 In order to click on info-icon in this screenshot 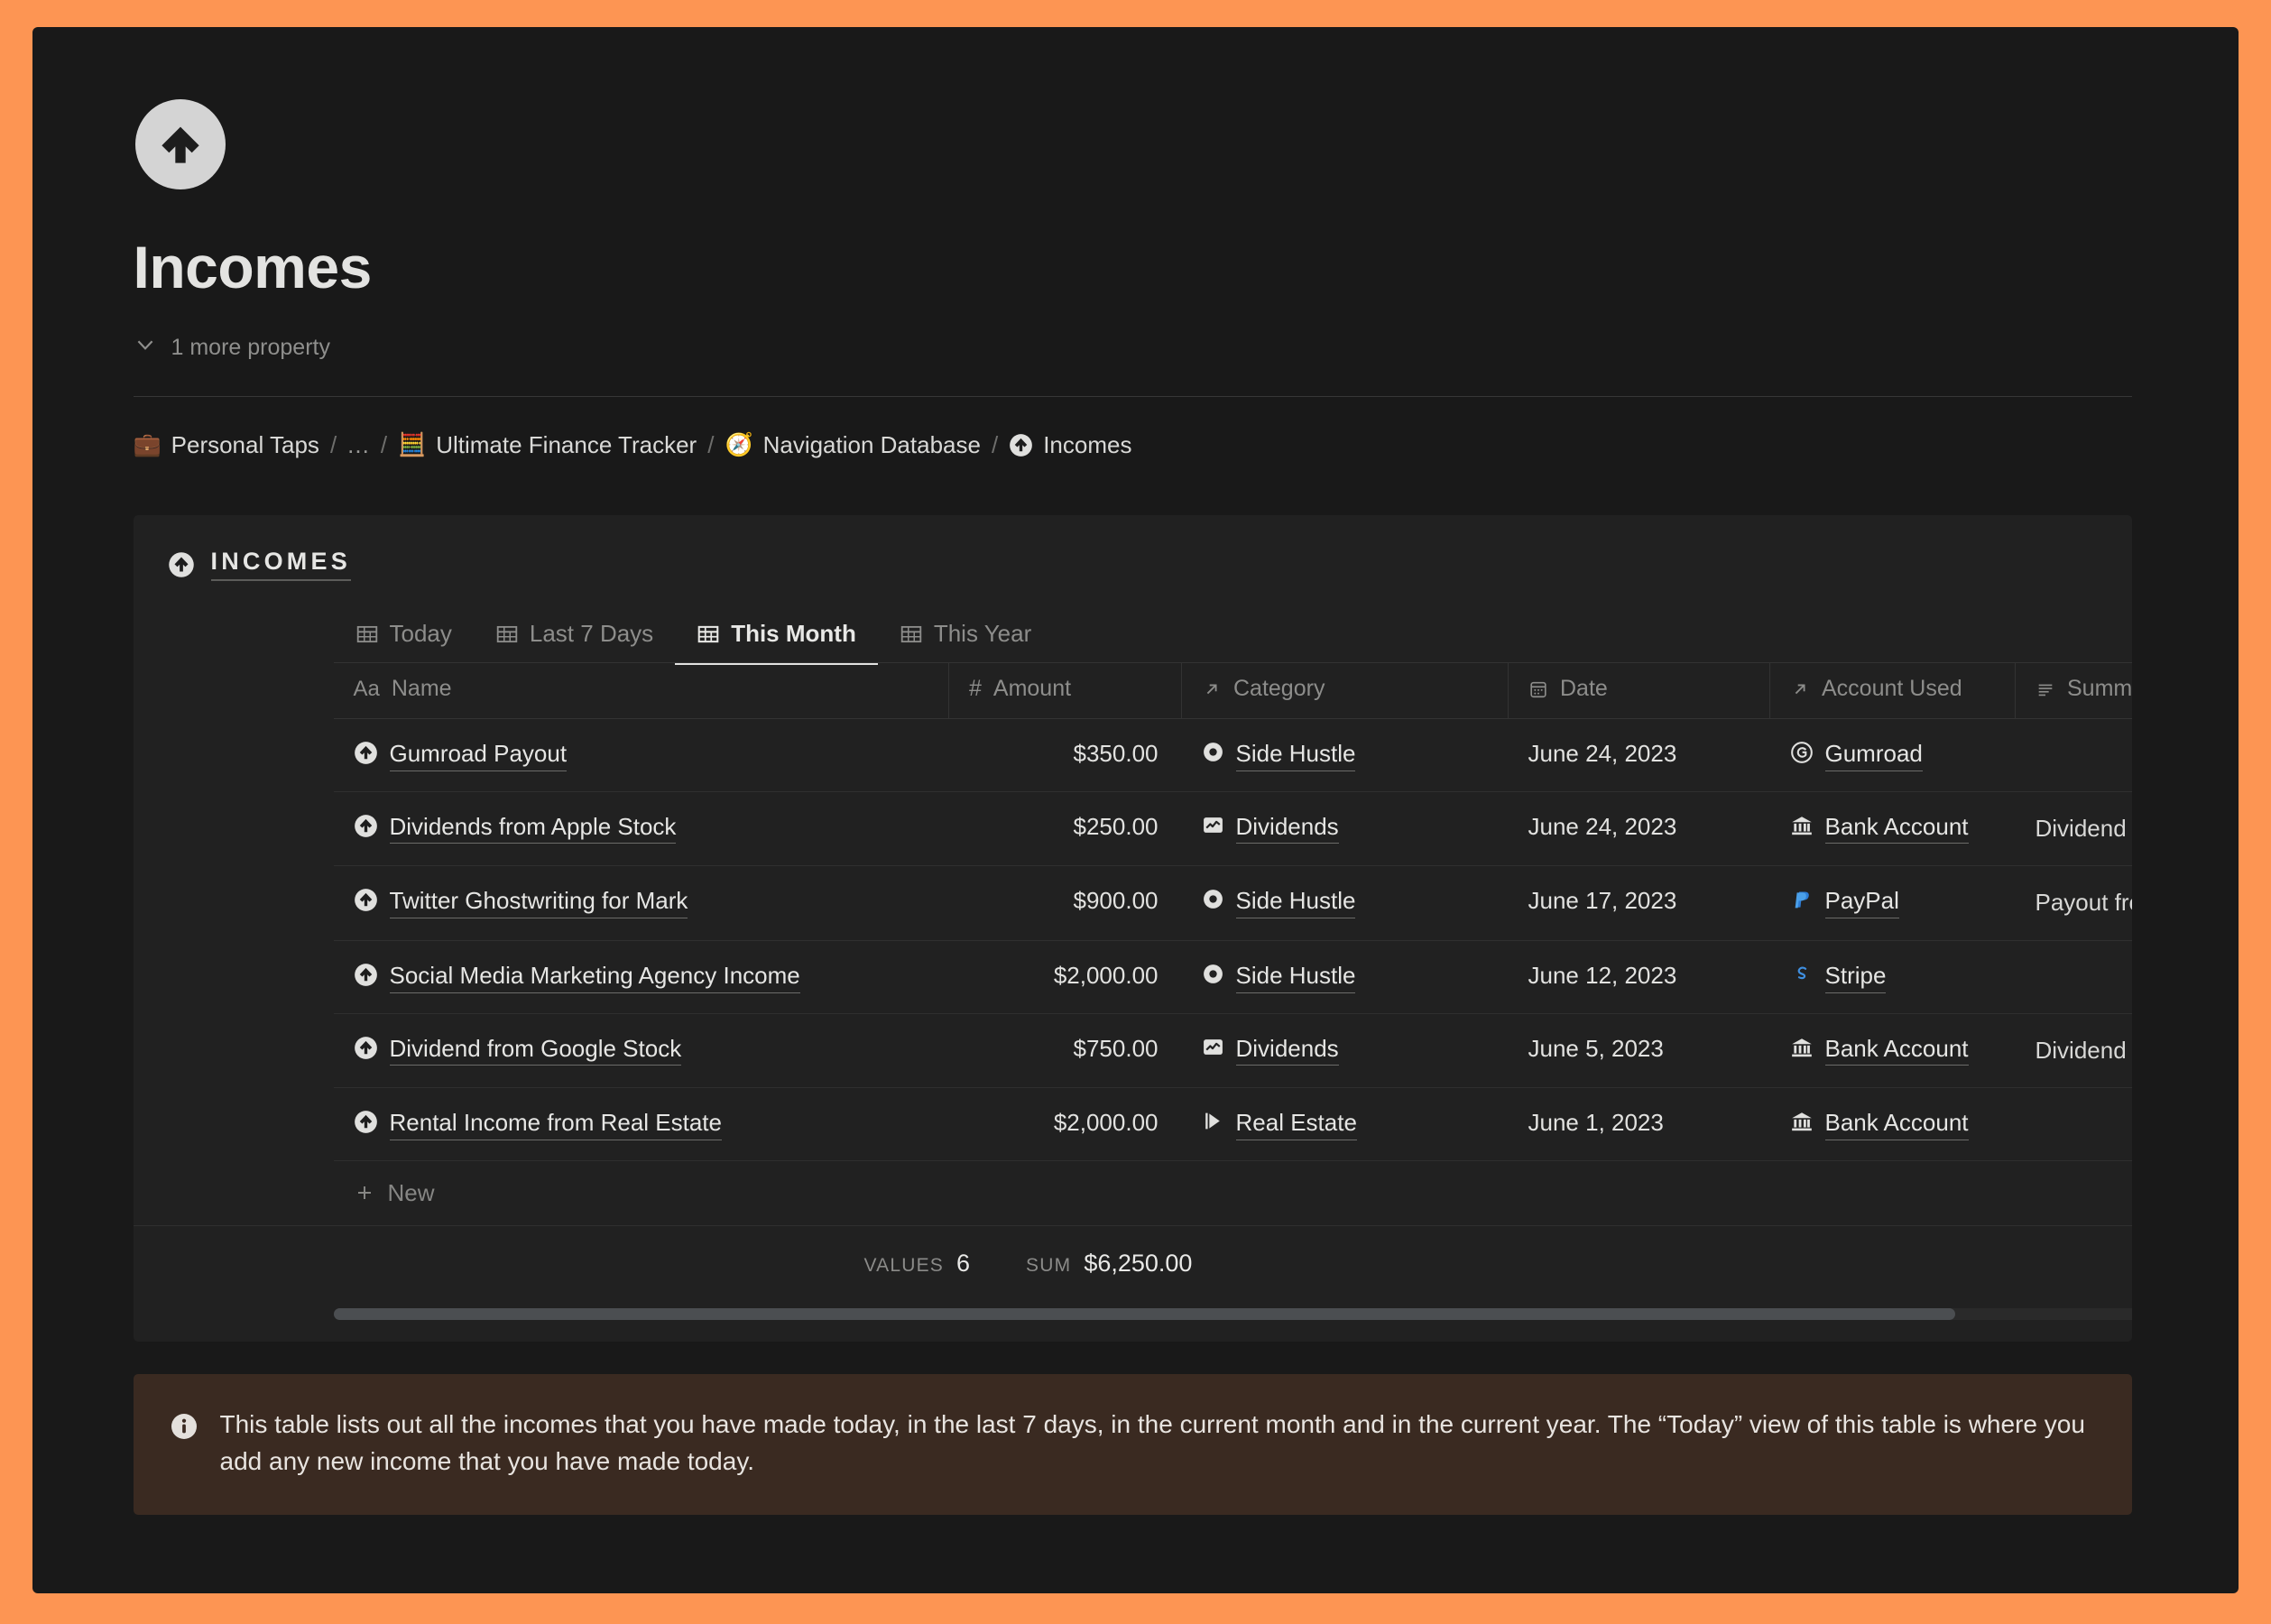, I will do `click(184, 1447)`.